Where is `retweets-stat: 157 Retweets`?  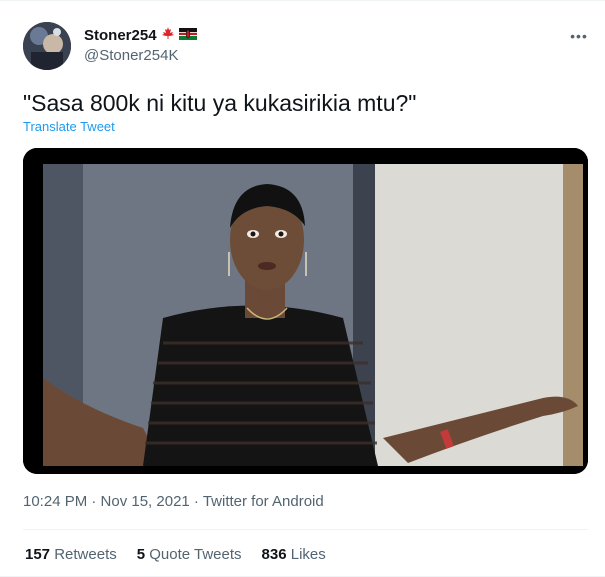
retweets-stat: 157 Retweets is located at coordinates (71, 554).